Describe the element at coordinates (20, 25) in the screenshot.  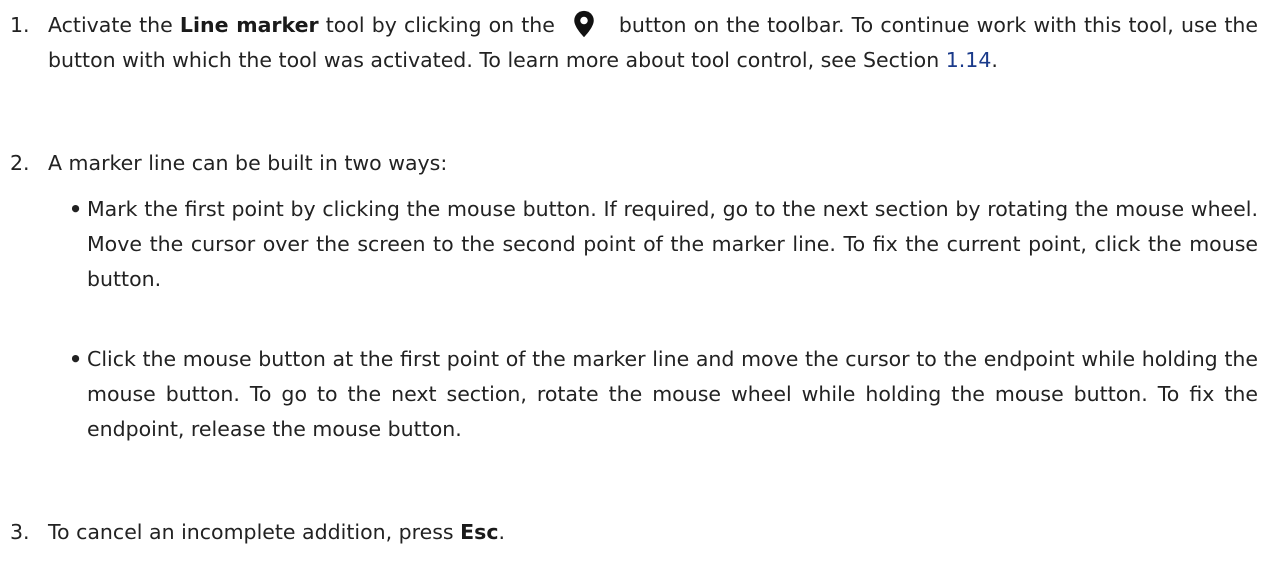
I see `step-number: 1.` at that location.